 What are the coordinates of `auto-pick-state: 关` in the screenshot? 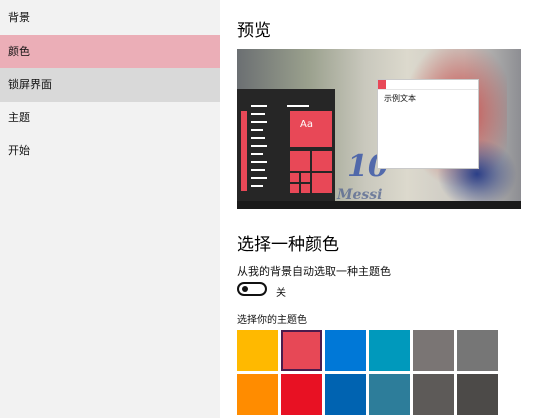 It's located at (281, 293).